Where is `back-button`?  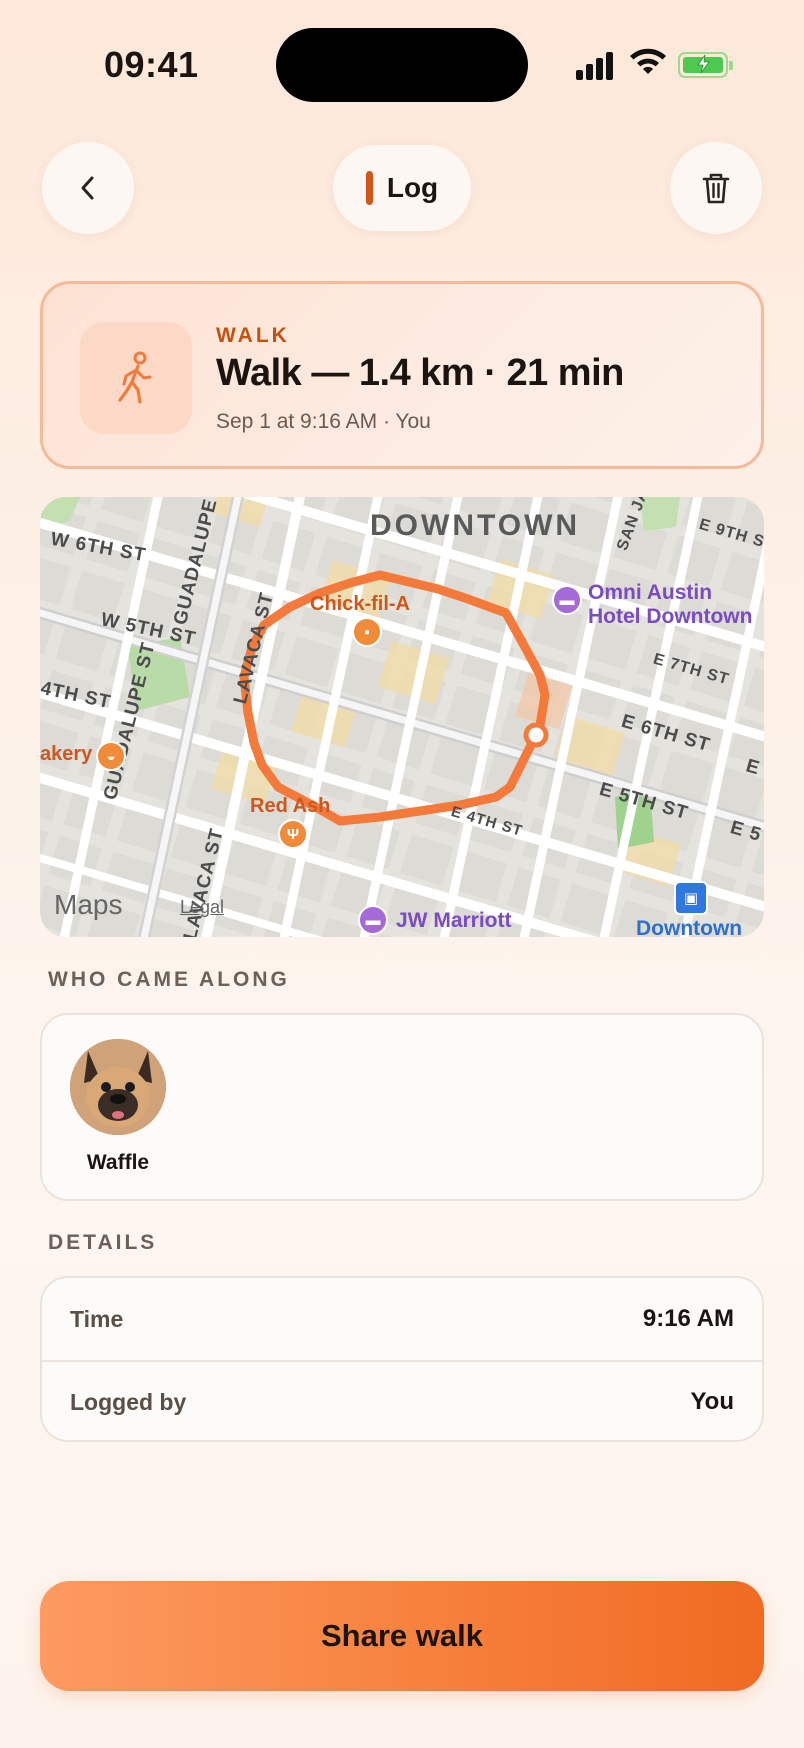 back-button is located at coordinates (88, 188).